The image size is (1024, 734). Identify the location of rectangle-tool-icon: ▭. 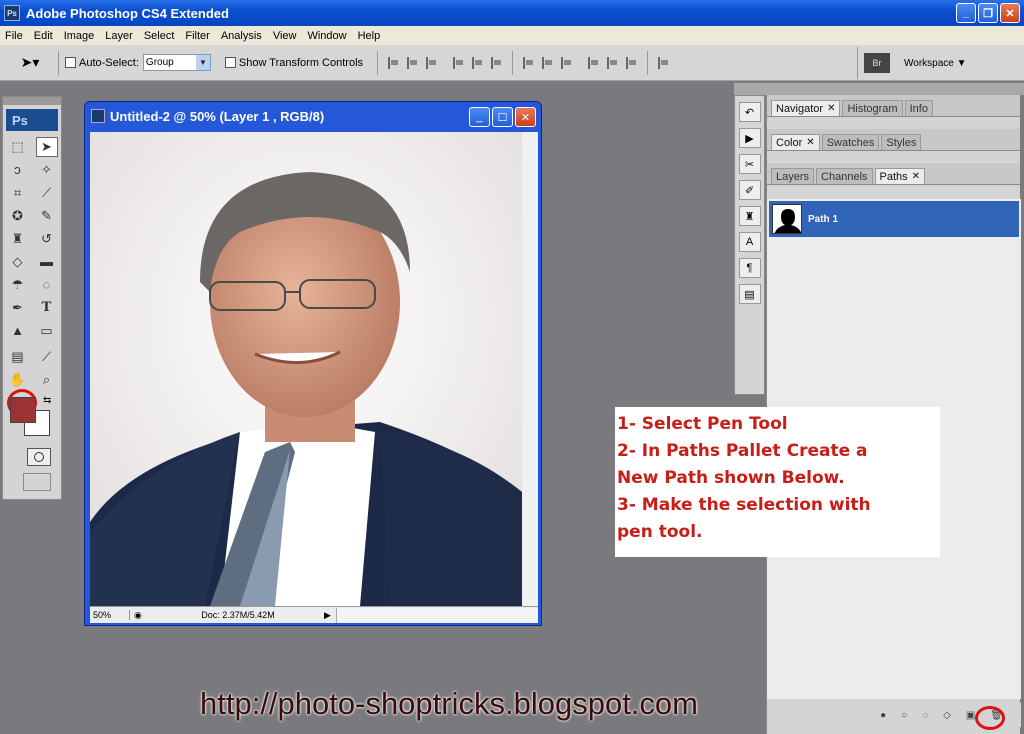
(47, 331).